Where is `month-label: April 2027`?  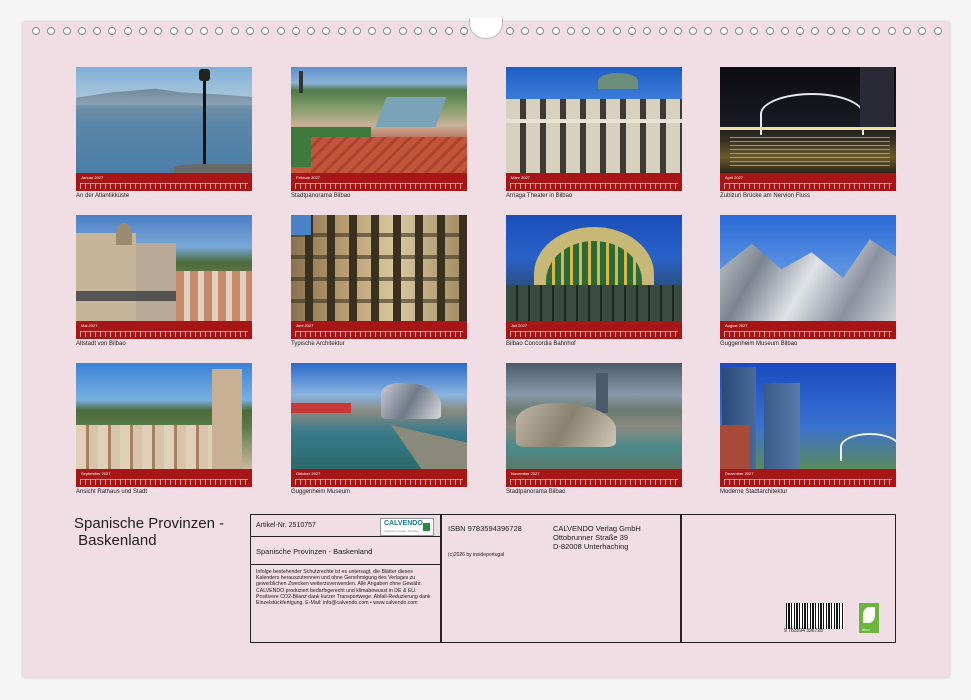 month-label: April 2027 is located at coordinates (734, 177).